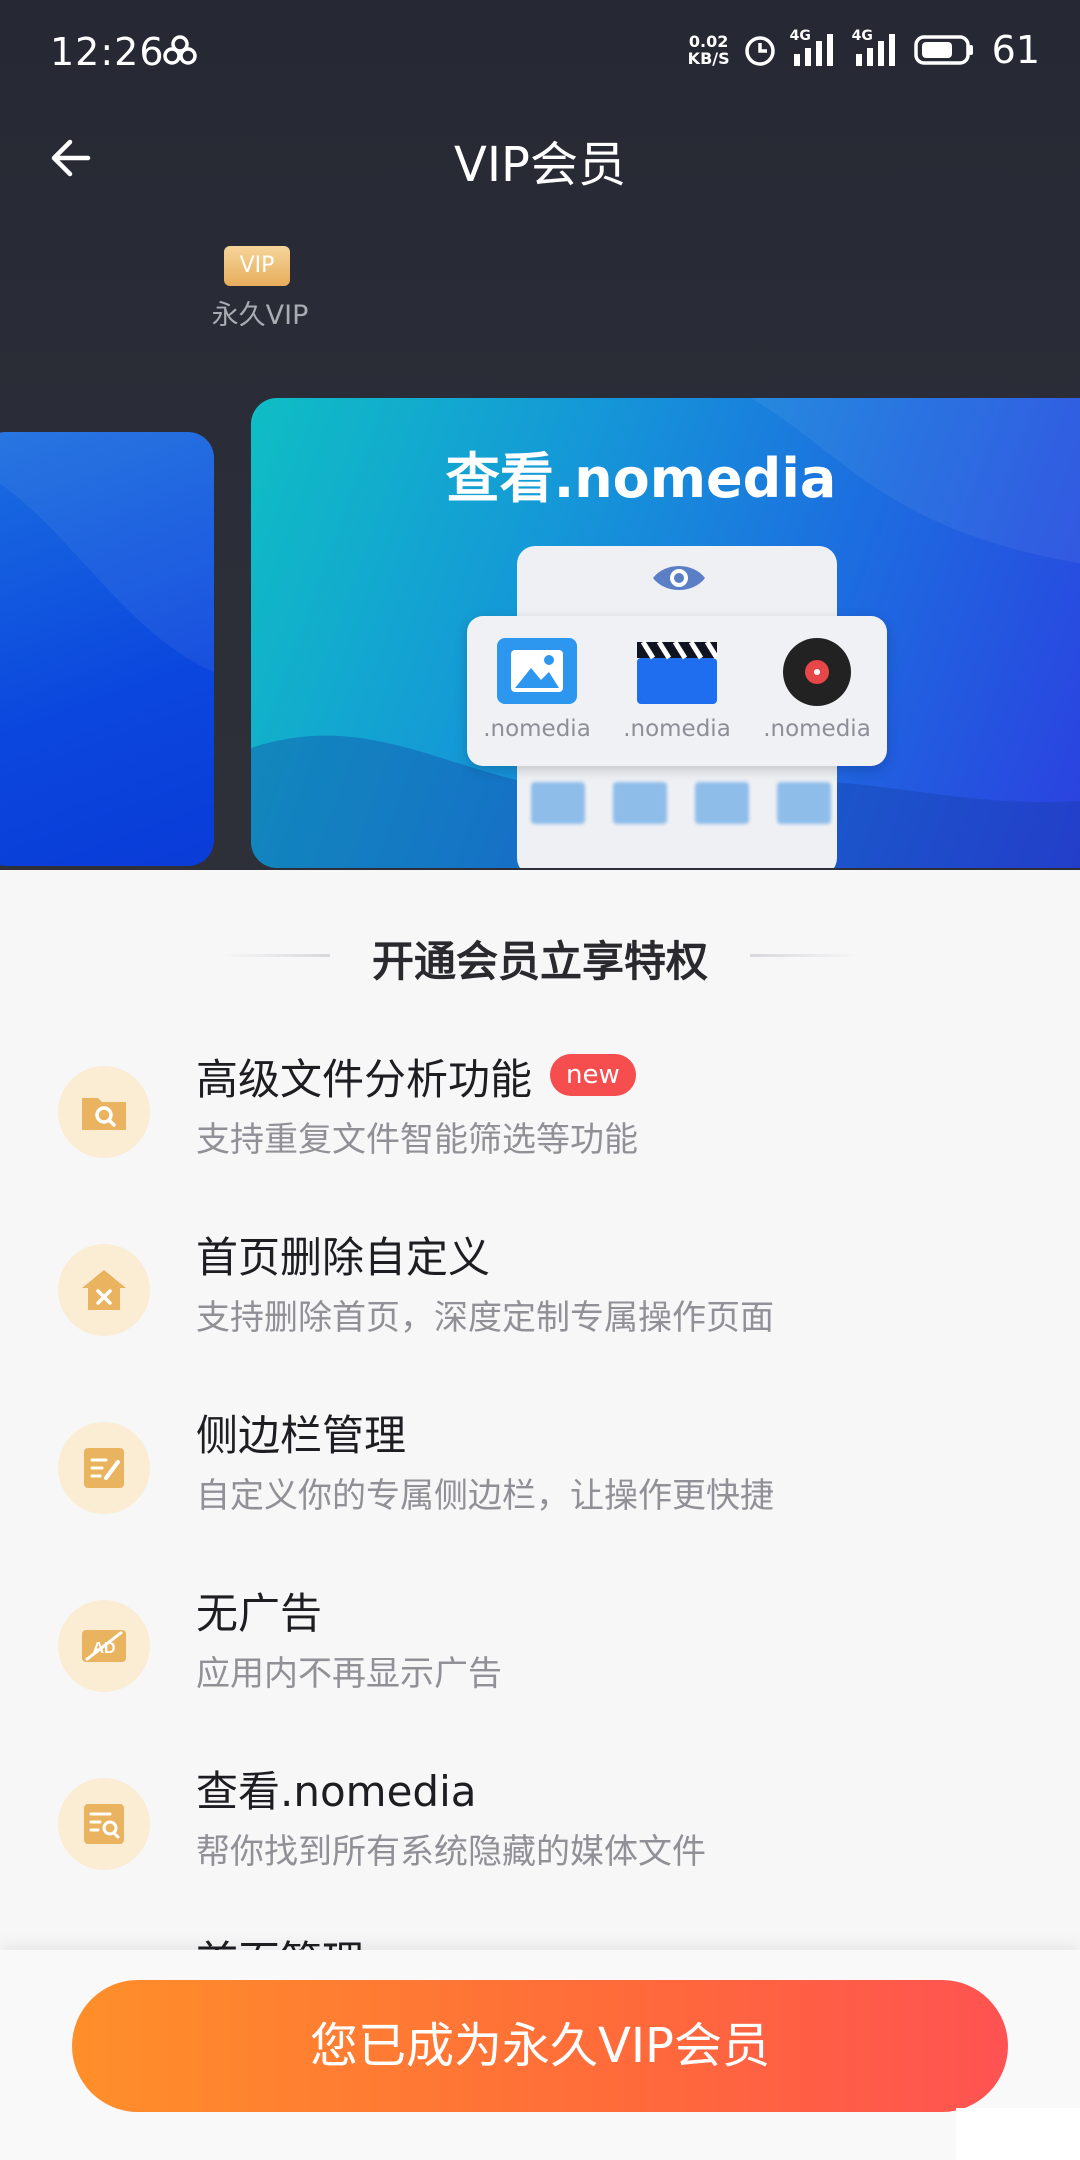 This screenshot has width=1080, height=2160. I want to click on status-icons: 0.02 KB/S 4G 4G 61, so click(864, 50).